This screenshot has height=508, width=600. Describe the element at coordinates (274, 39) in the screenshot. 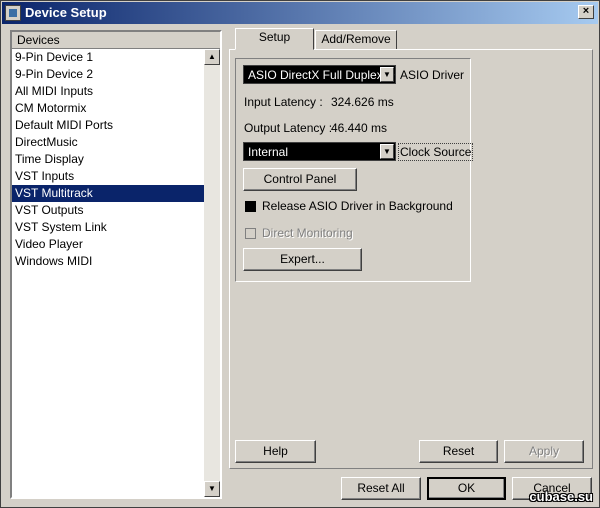

I see `tab-setup: Setup` at that location.